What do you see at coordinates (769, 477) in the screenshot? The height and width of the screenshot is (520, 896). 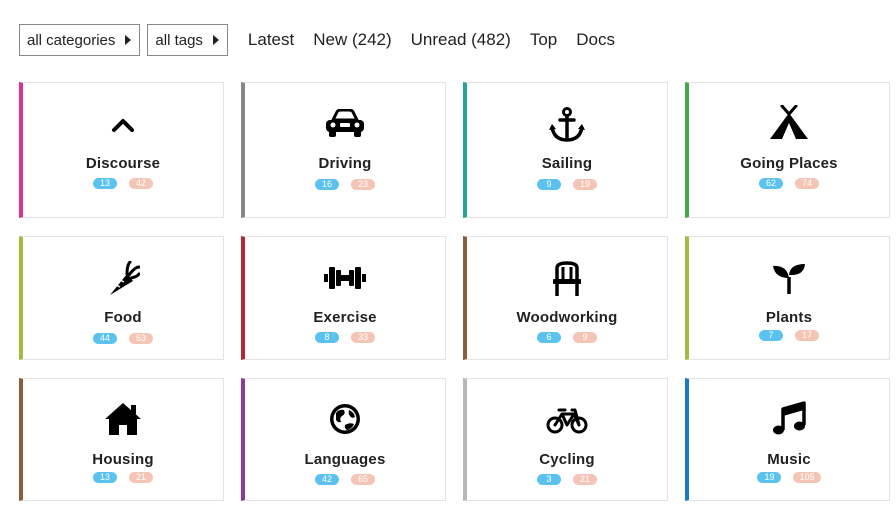 I see `new-count-badge: 19` at bounding box center [769, 477].